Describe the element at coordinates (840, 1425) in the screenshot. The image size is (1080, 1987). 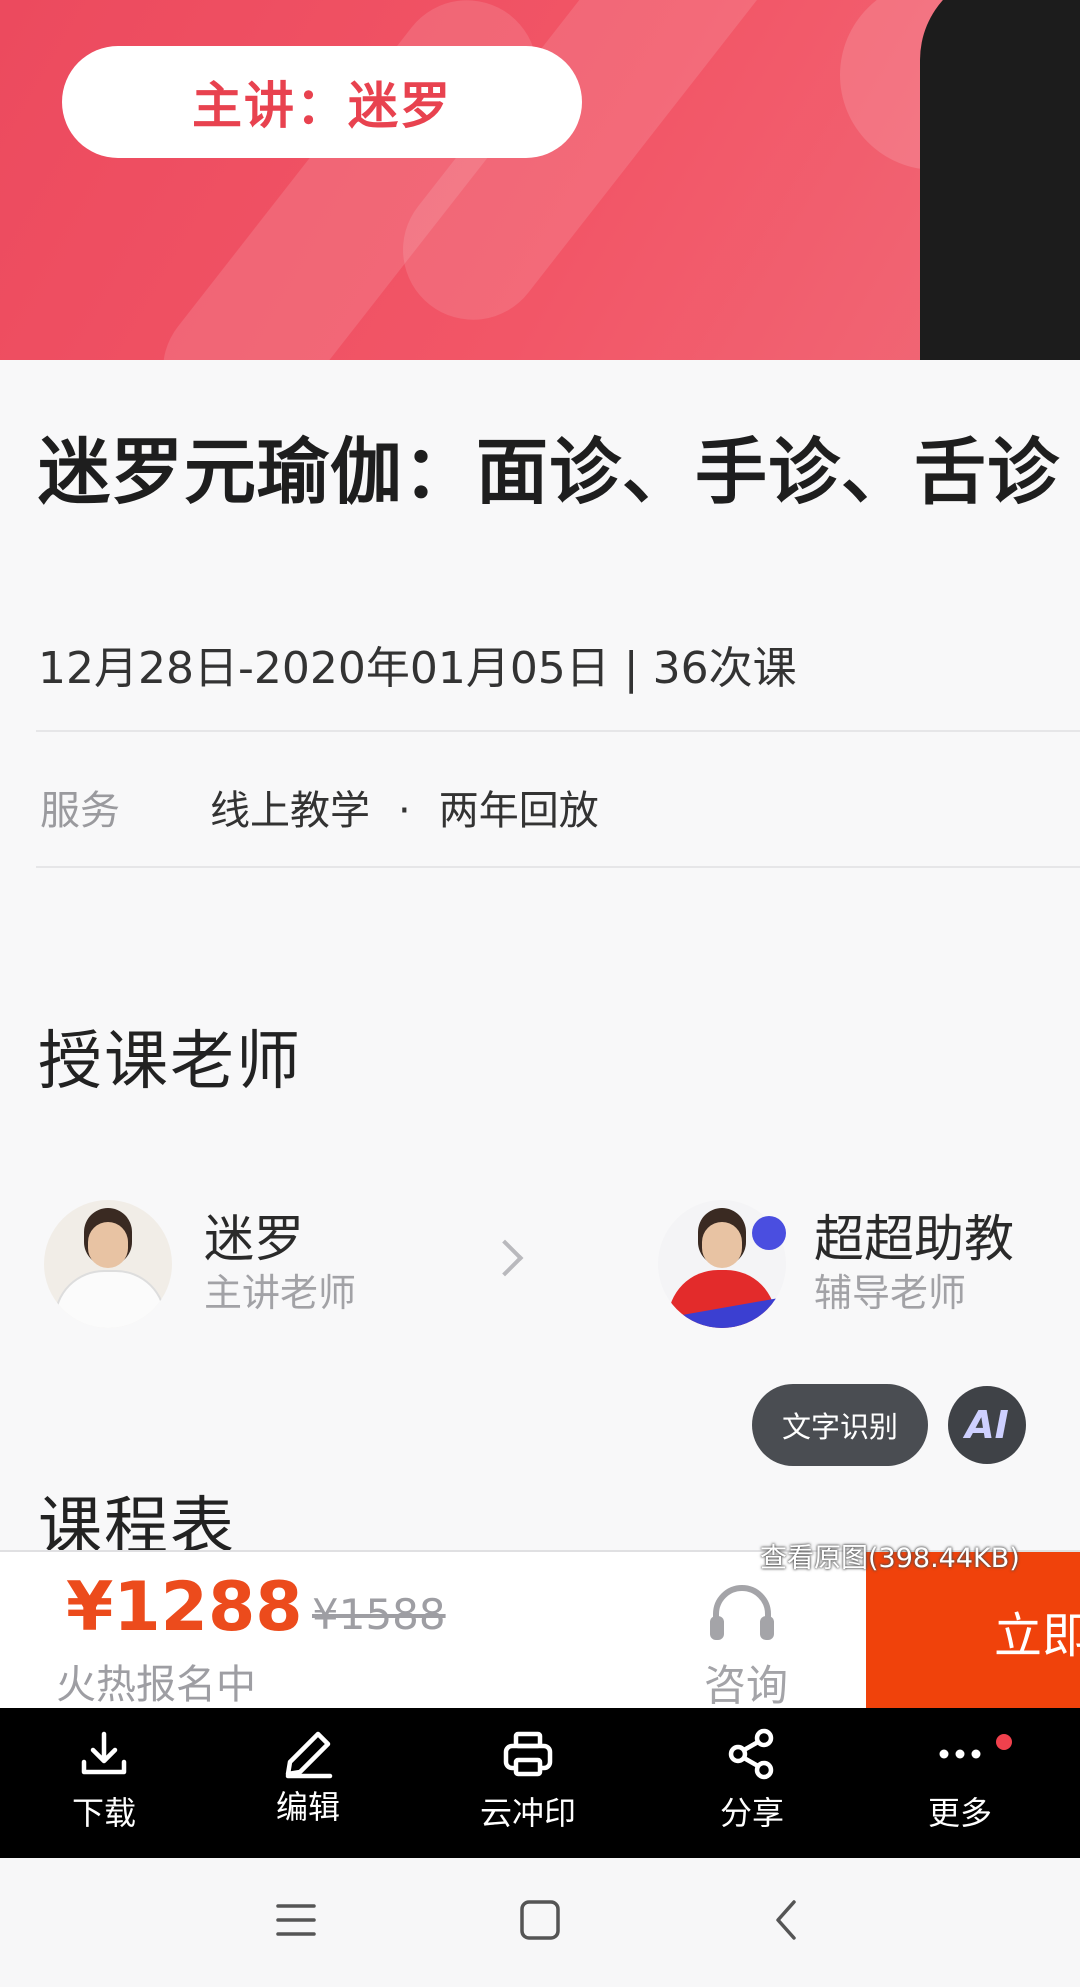
I see `text-recognition-button: 文字识别` at that location.